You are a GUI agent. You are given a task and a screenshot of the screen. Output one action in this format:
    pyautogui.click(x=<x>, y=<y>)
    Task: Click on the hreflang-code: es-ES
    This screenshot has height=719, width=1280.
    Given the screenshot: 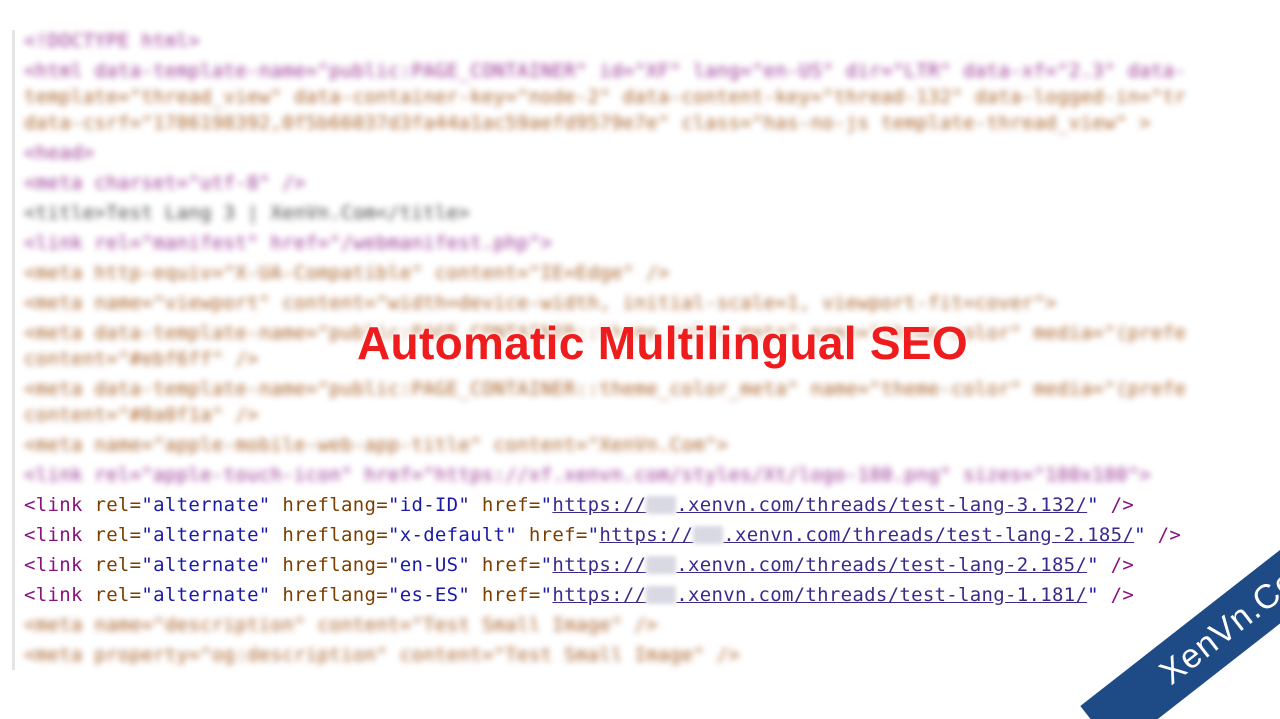 What is the action you would take?
    pyautogui.click(x=429, y=595)
    